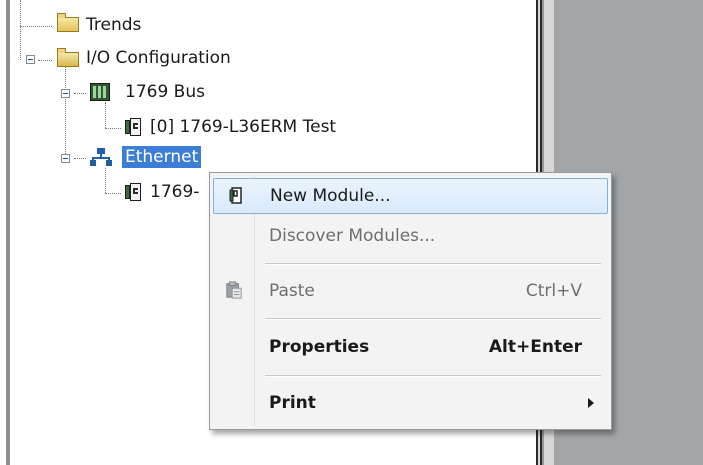 The width and height of the screenshot is (703, 465). Describe the element at coordinates (410, 348) in the screenshot. I see `menu-item-properties: Properties Alt+Enter` at that location.